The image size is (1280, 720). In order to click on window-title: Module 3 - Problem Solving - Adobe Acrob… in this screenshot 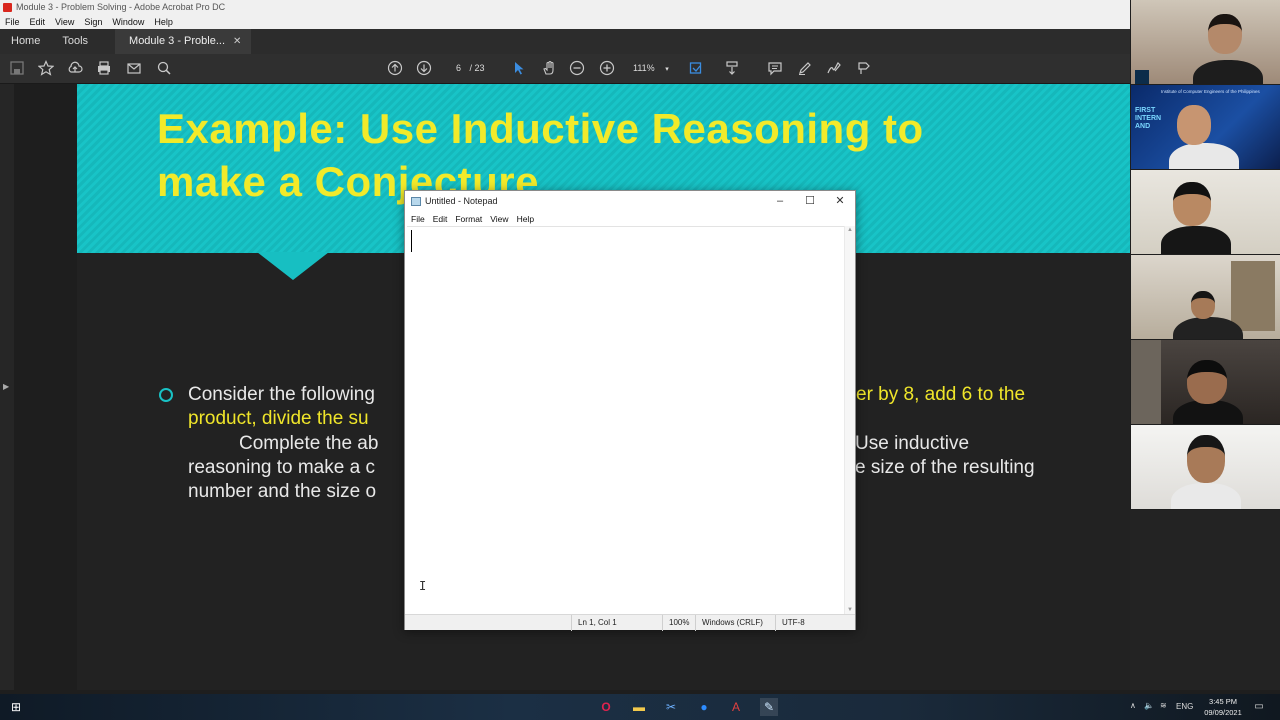, I will do `click(121, 7)`.